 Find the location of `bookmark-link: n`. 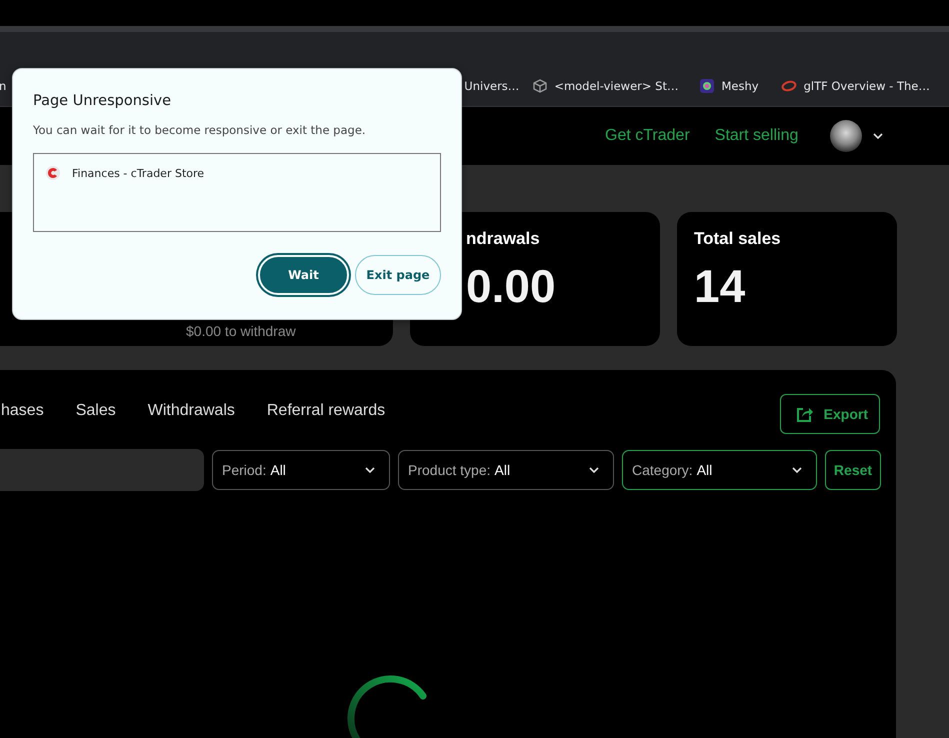

bookmark-link: n is located at coordinates (3, 86).